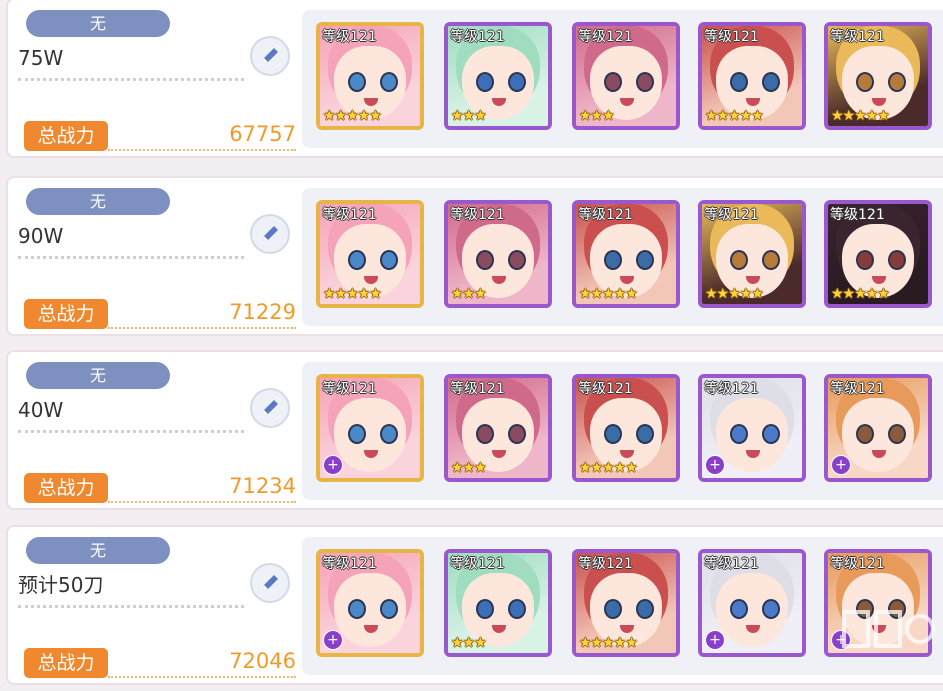 The width and height of the screenshot is (943, 691). Describe the element at coordinates (202, 487) in the screenshot. I see `total-power-value: 71234` at that location.